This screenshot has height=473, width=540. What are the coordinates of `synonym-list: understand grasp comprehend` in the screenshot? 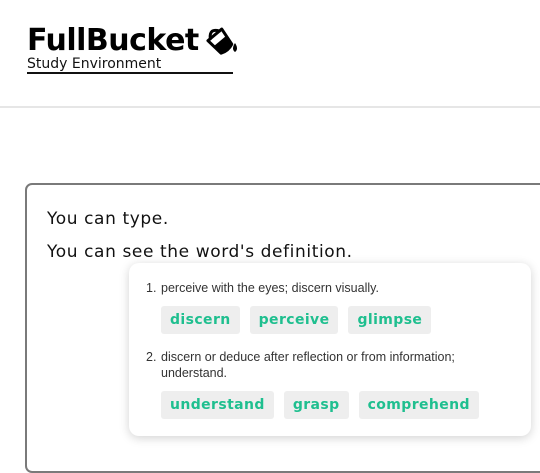 It's located at (320, 405).